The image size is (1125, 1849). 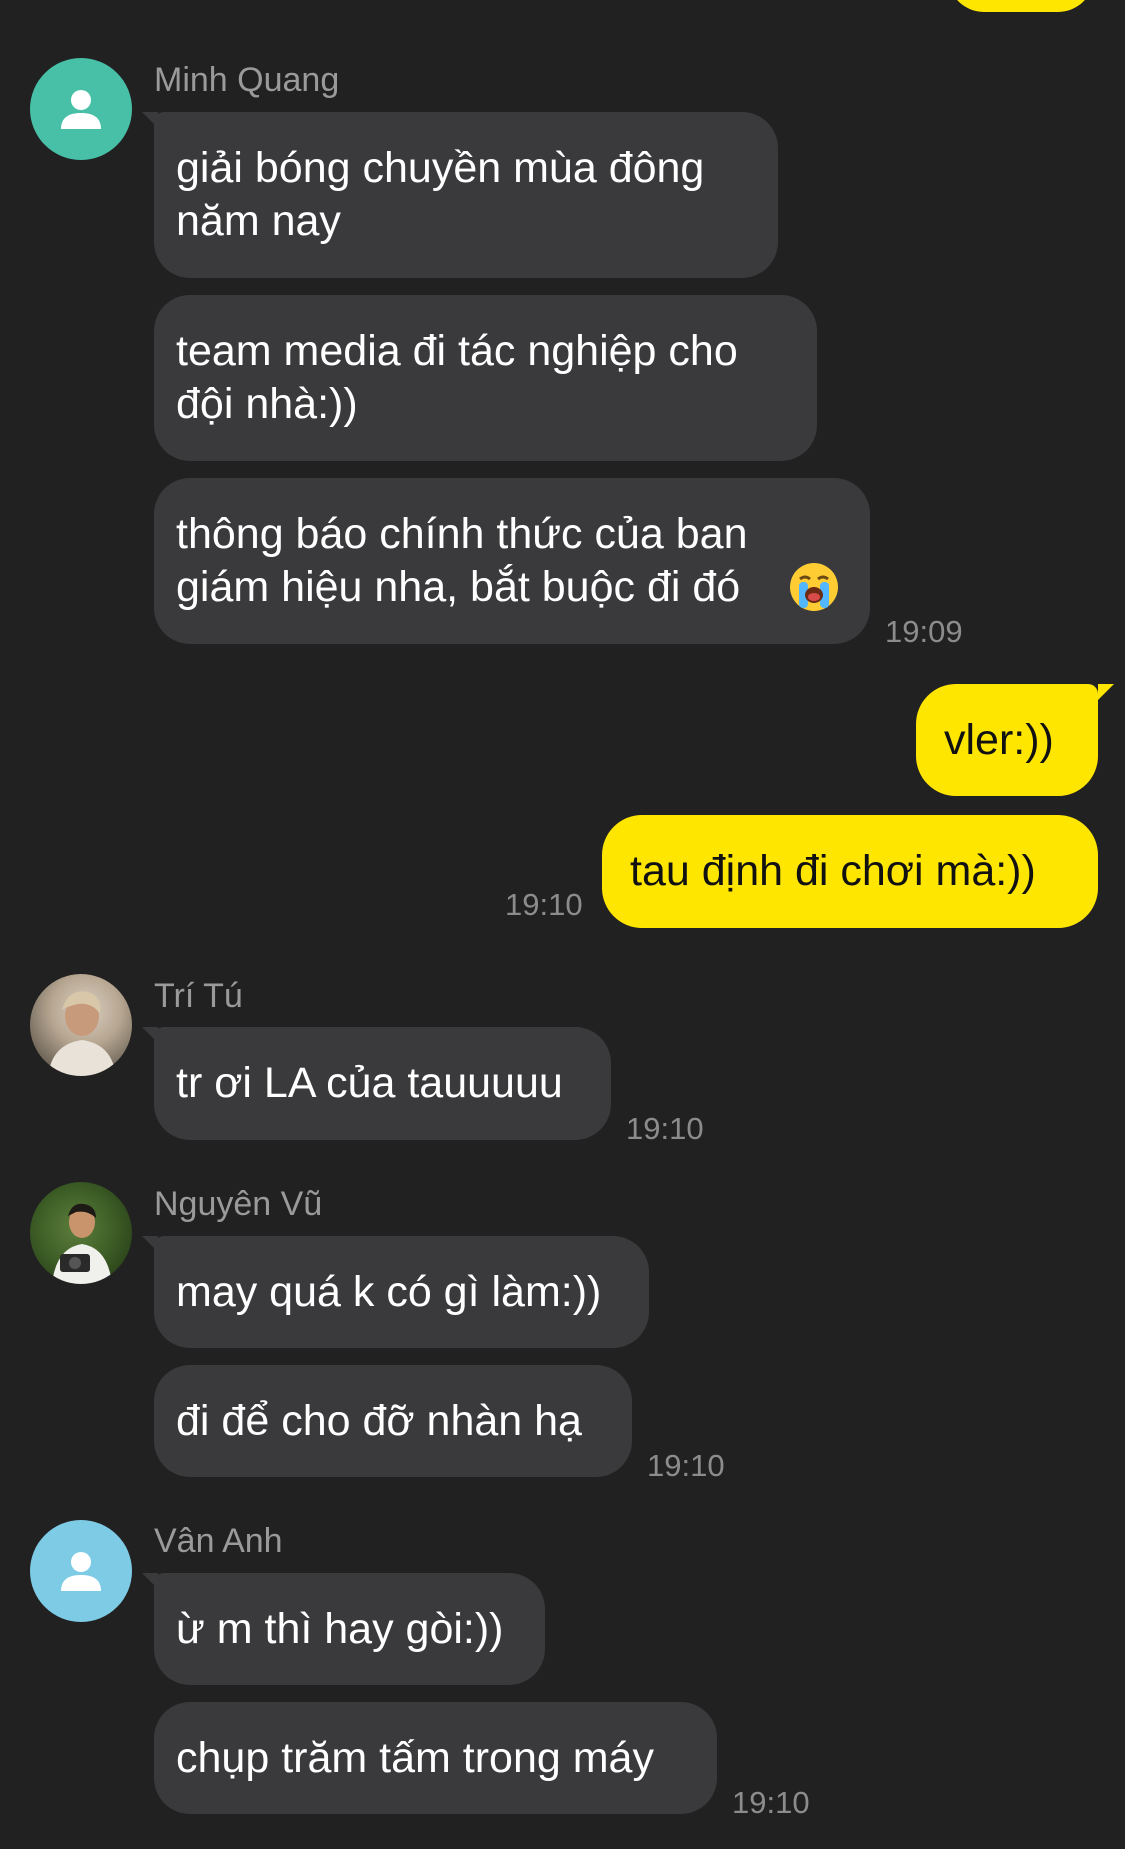 I want to click on message-bubble: may quá k có gì làm:)), so click(x=401, y=1292).